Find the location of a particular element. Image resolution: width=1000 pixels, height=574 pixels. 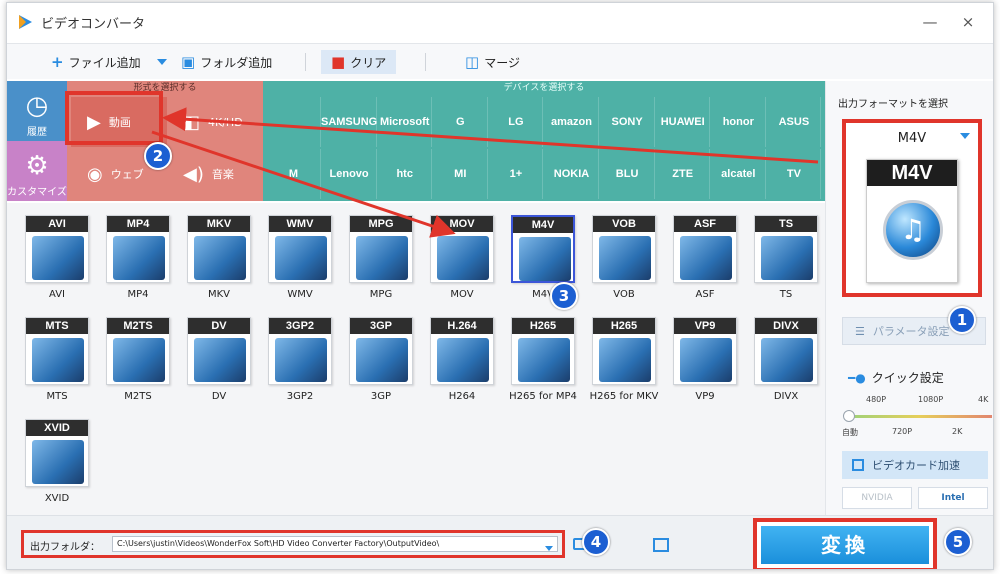

device-brand-tile: HUAWEI is located at coordinates (683, 122).